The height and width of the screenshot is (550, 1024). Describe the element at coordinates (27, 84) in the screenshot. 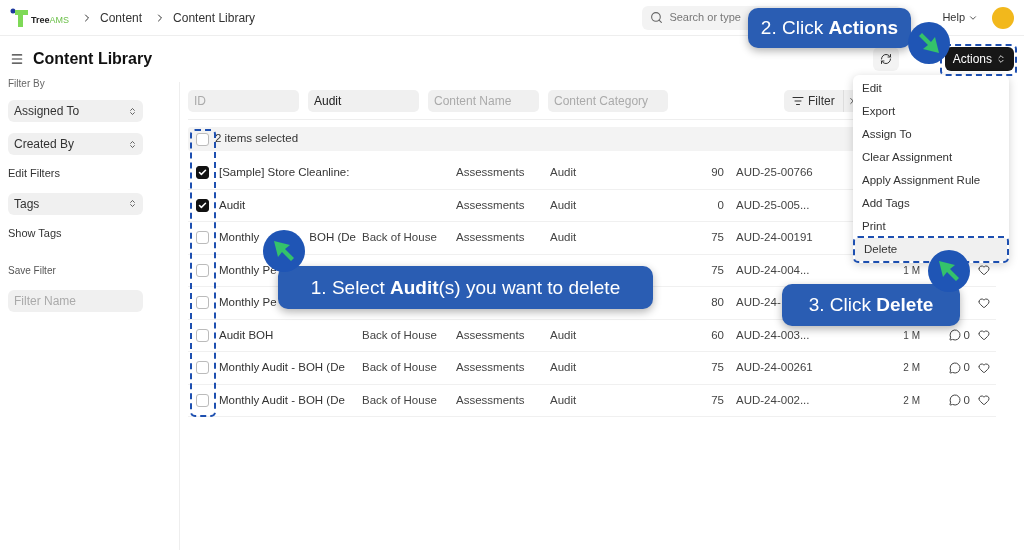

I see `sidebar-heading: Filter By` at that location.